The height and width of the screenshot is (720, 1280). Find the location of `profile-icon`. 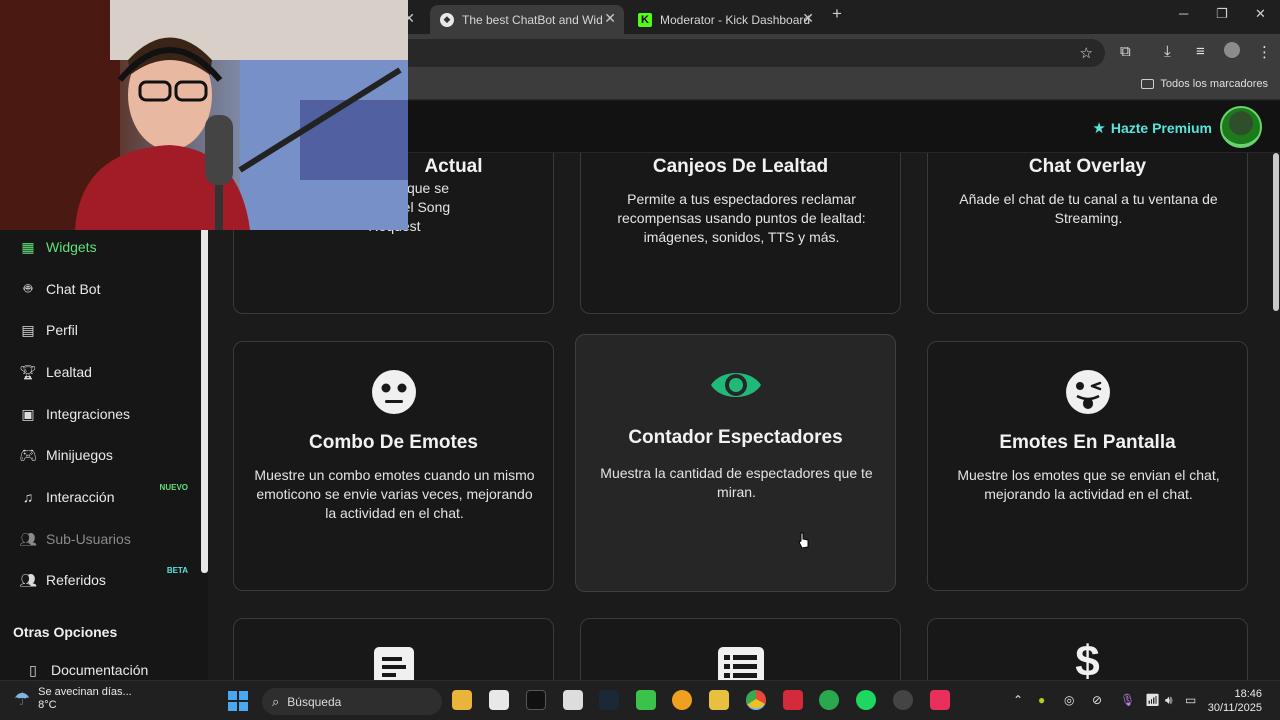

profile-icon is located at coordinates (1232, 50).